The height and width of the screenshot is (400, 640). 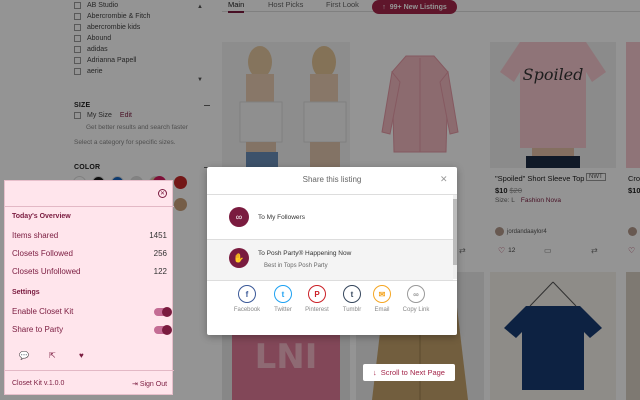 I want to click on stat-value: 122, so click(x=160, y=271).